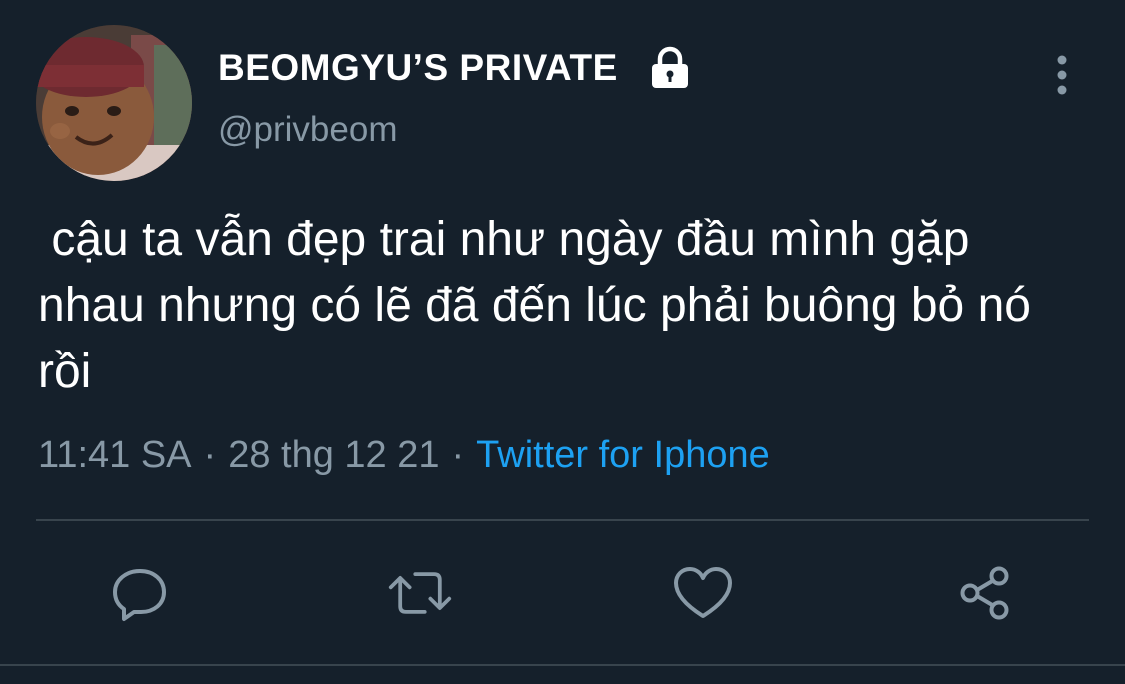 Image resolution: width=1125 pixels, height=684 pixels. What do you see at coordinates (562, 520) in the screenshot?
I see `divider` at bounding box center [562, 520].